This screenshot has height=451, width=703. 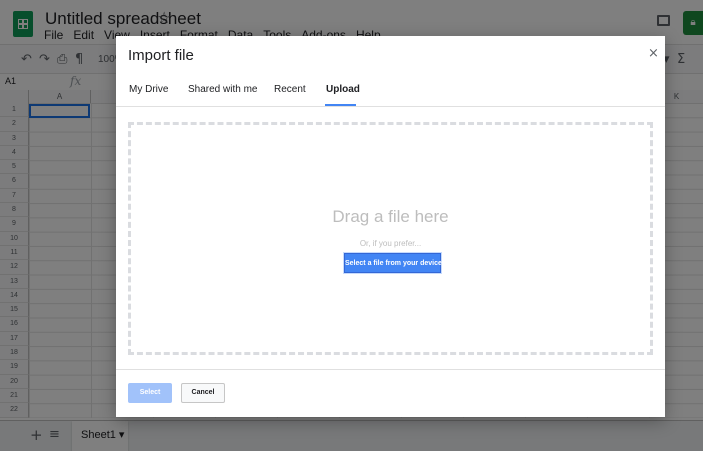 I want to click on tab-shared-with-me: Shared with me, so click(x=222, y=89).